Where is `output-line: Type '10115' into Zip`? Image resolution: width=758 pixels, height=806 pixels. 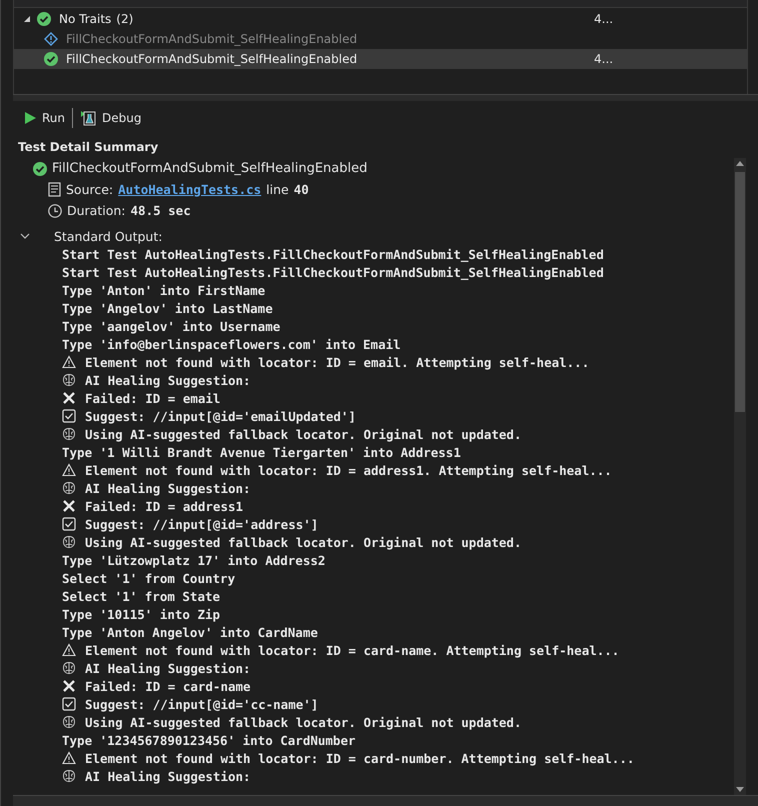
output-line: Type '10115' into Zip is located at coordinates (141, 614).